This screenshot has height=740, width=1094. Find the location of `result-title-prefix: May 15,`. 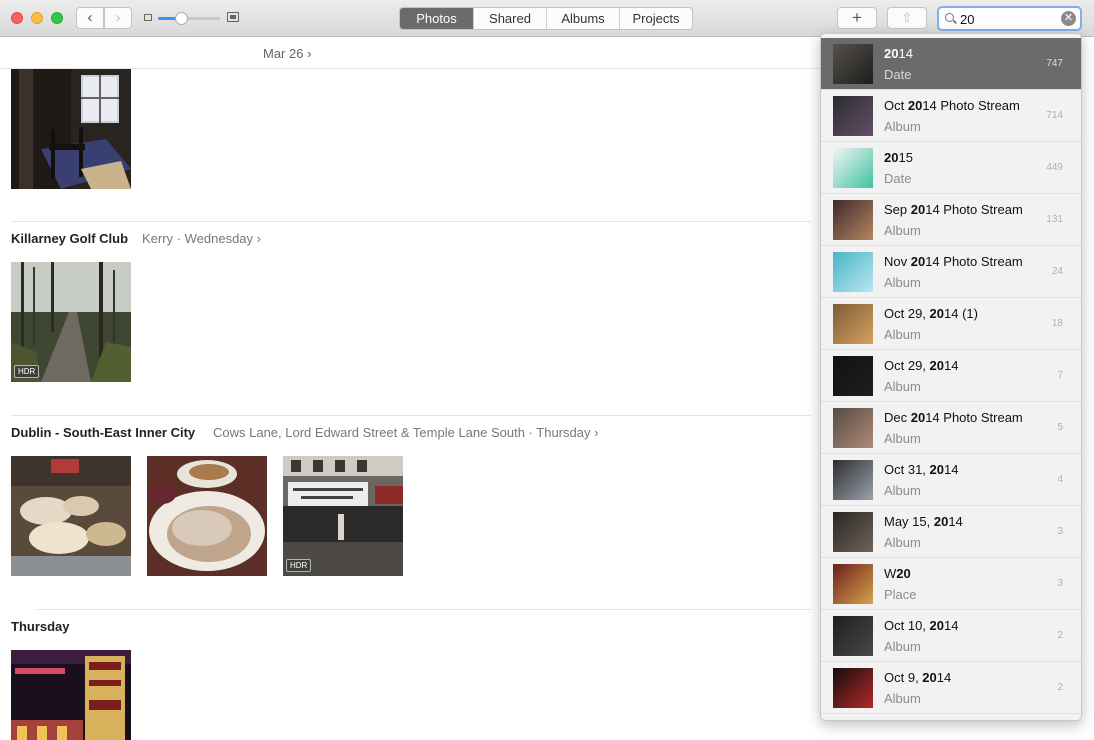

result-title-prefix: May 15, is located at coordinates (909, 521).